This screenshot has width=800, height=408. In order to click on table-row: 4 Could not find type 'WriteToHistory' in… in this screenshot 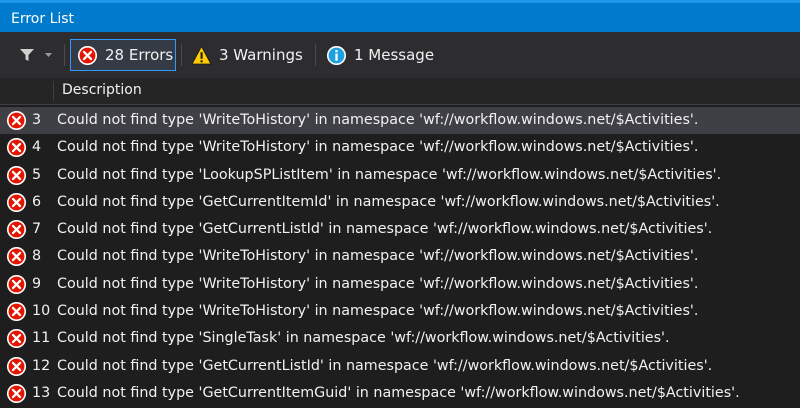, I will do `click(400, 147)`.